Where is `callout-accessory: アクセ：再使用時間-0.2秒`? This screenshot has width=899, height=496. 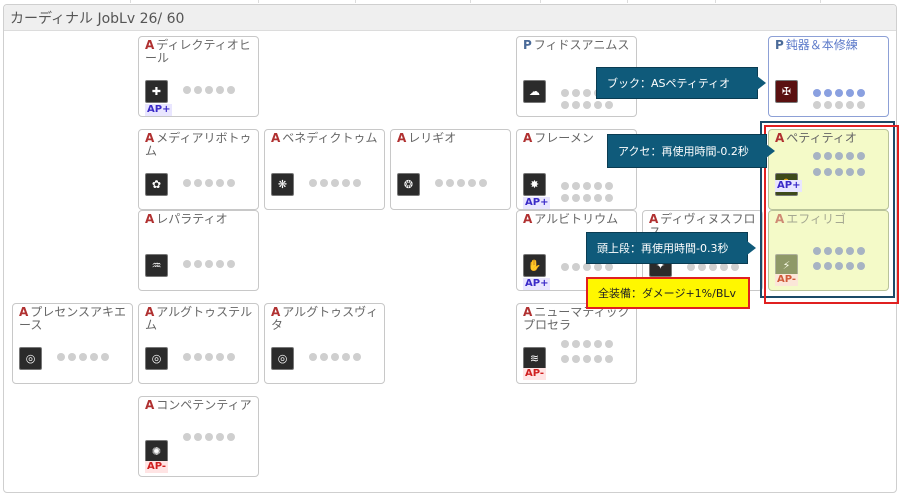 callout-accessory: アクセ：再使用時間-0.2秒 is located at coordinates (691, 151).